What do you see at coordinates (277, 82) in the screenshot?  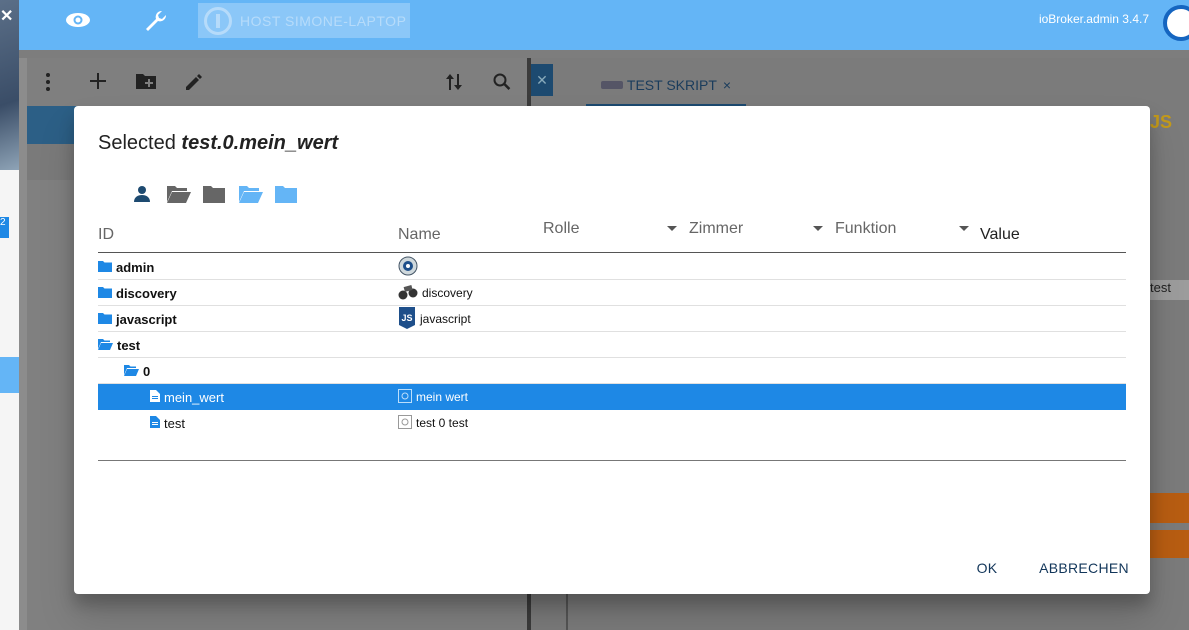 I see `scripts-toolbar` at bounding box center [277, 82].